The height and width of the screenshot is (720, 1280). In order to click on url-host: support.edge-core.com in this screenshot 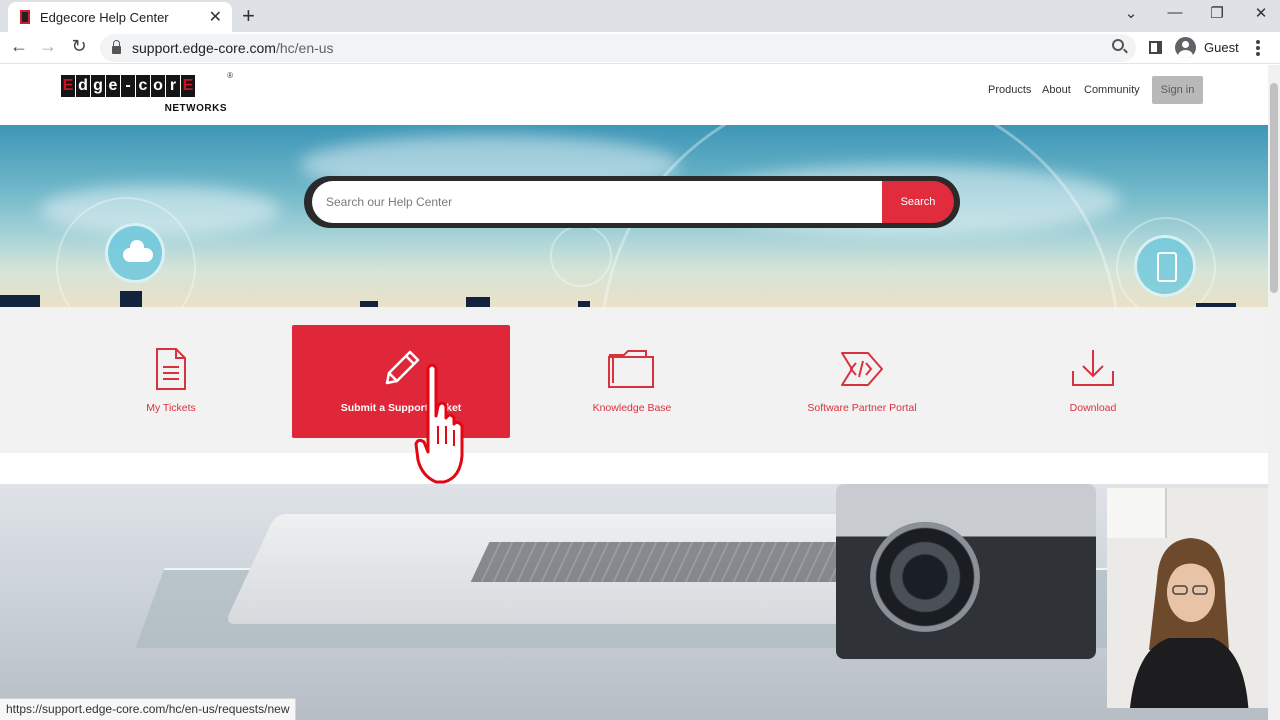, I will do `click(204, 48)`.